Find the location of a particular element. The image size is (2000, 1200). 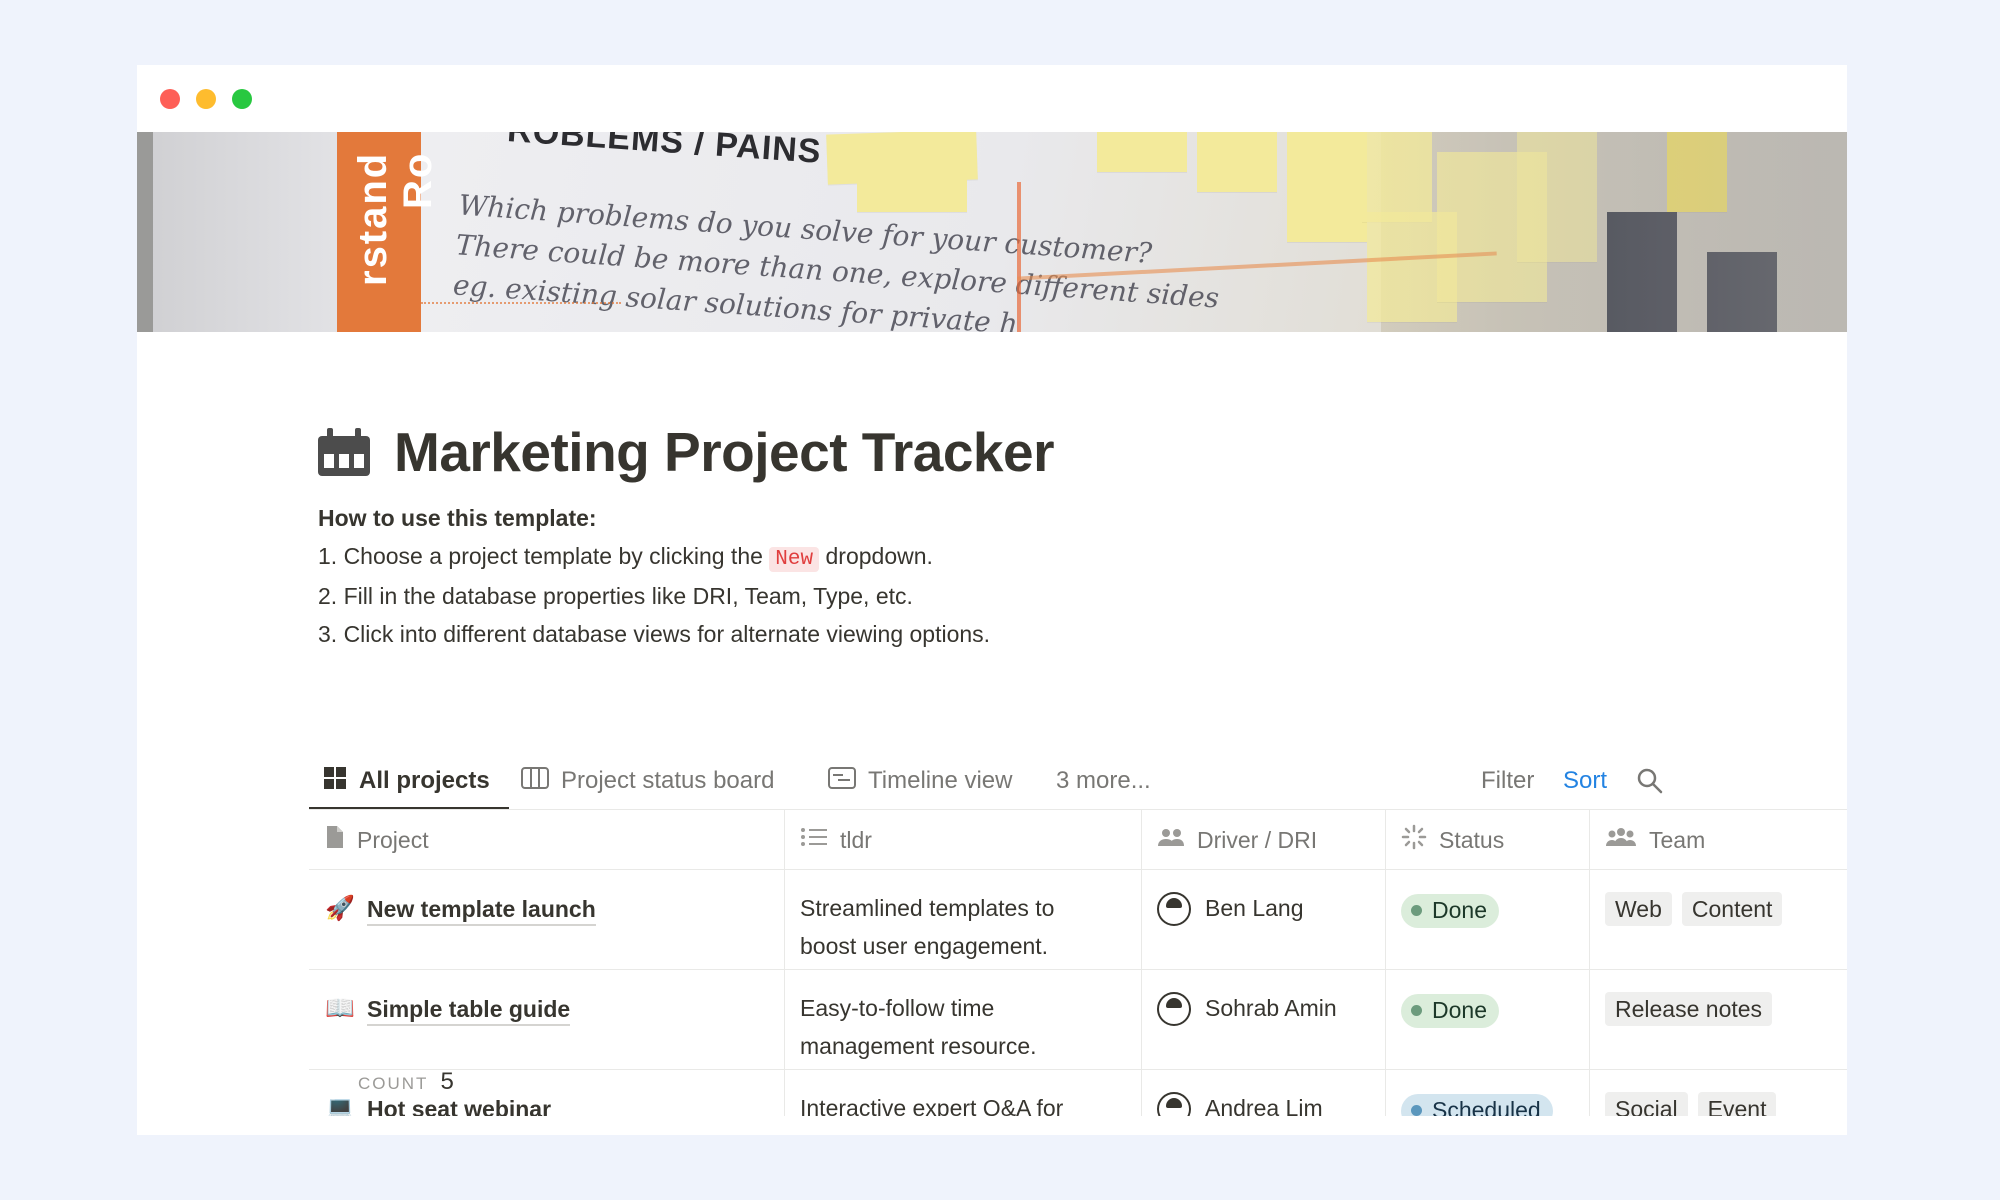

calendar-icon is located at coordinates (344, 452).